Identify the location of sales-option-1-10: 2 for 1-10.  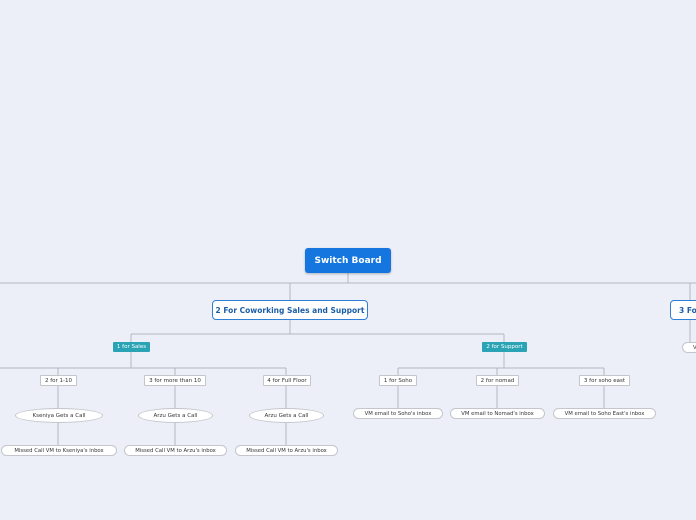
(58, 380).